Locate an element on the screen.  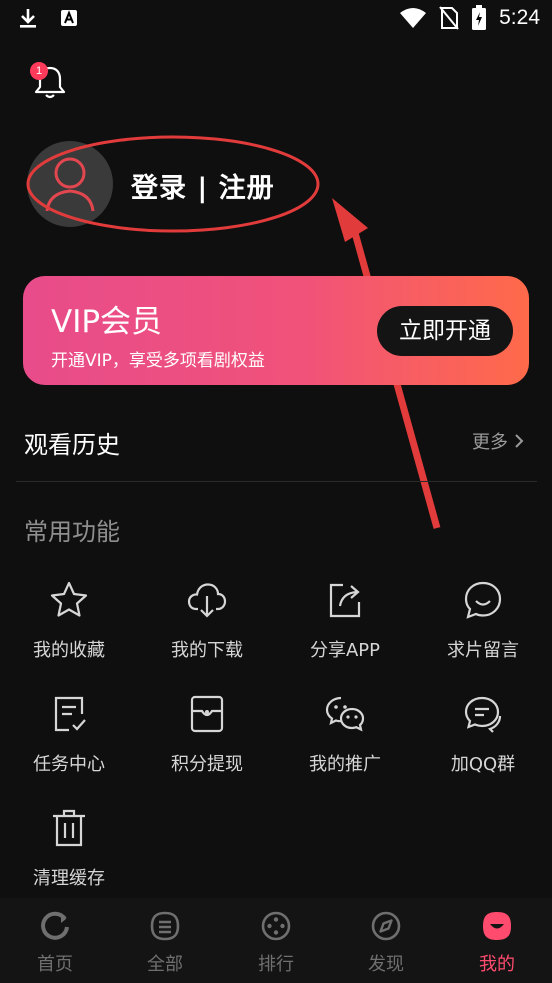
func-label: 我的收藏 is located at coordinates (69, 650).